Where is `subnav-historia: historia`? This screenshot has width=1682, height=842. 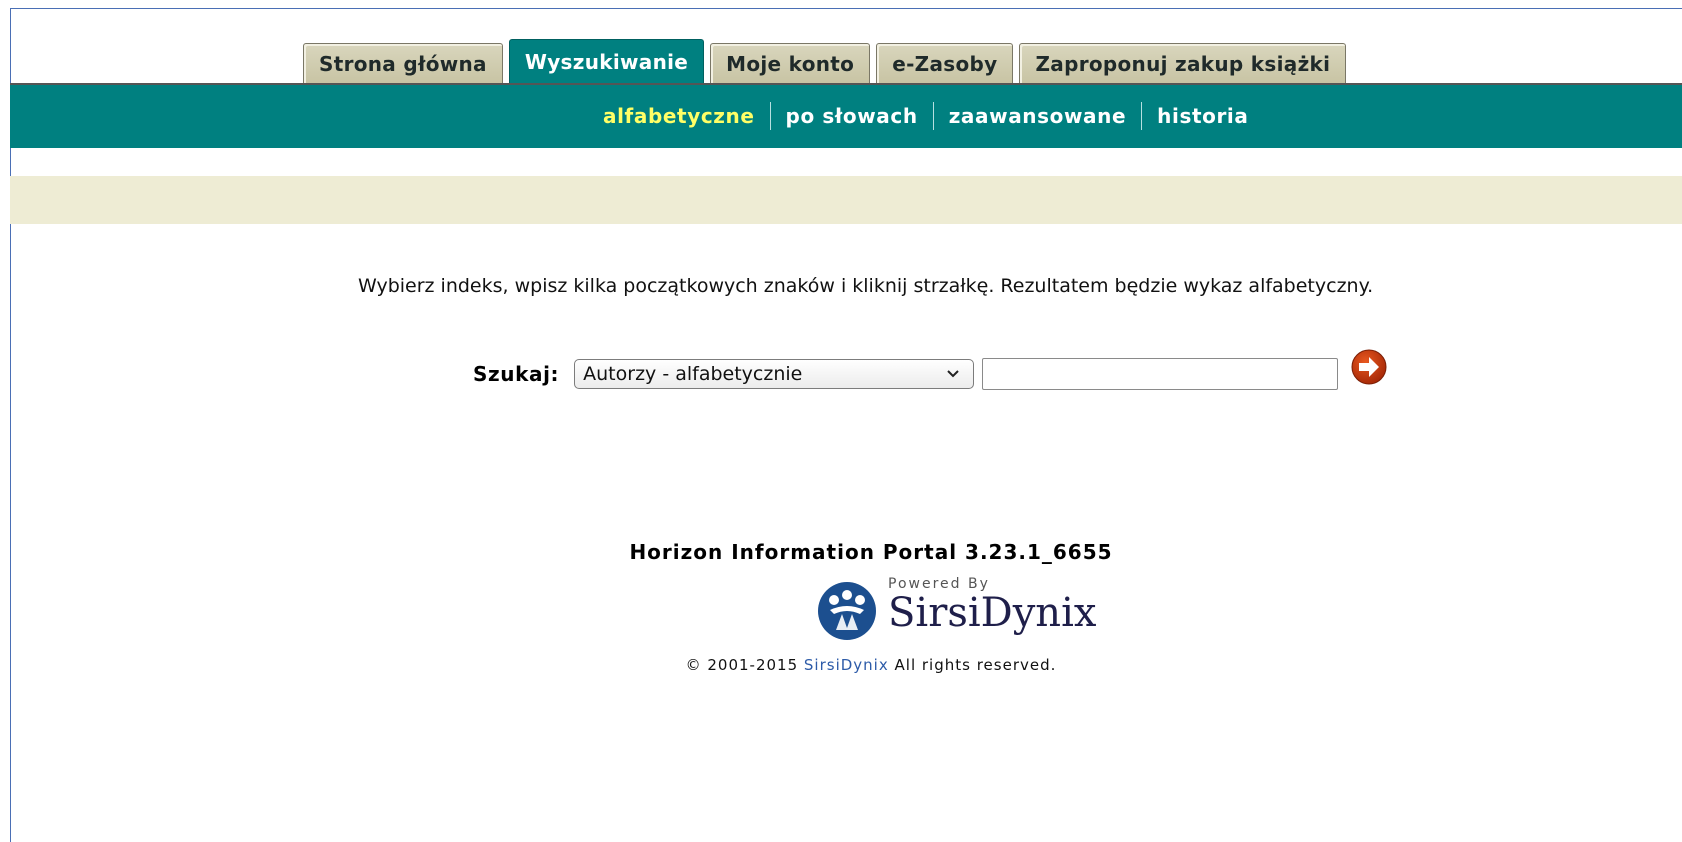
subnav-historia: historia is located at coordinates (1202, 116).